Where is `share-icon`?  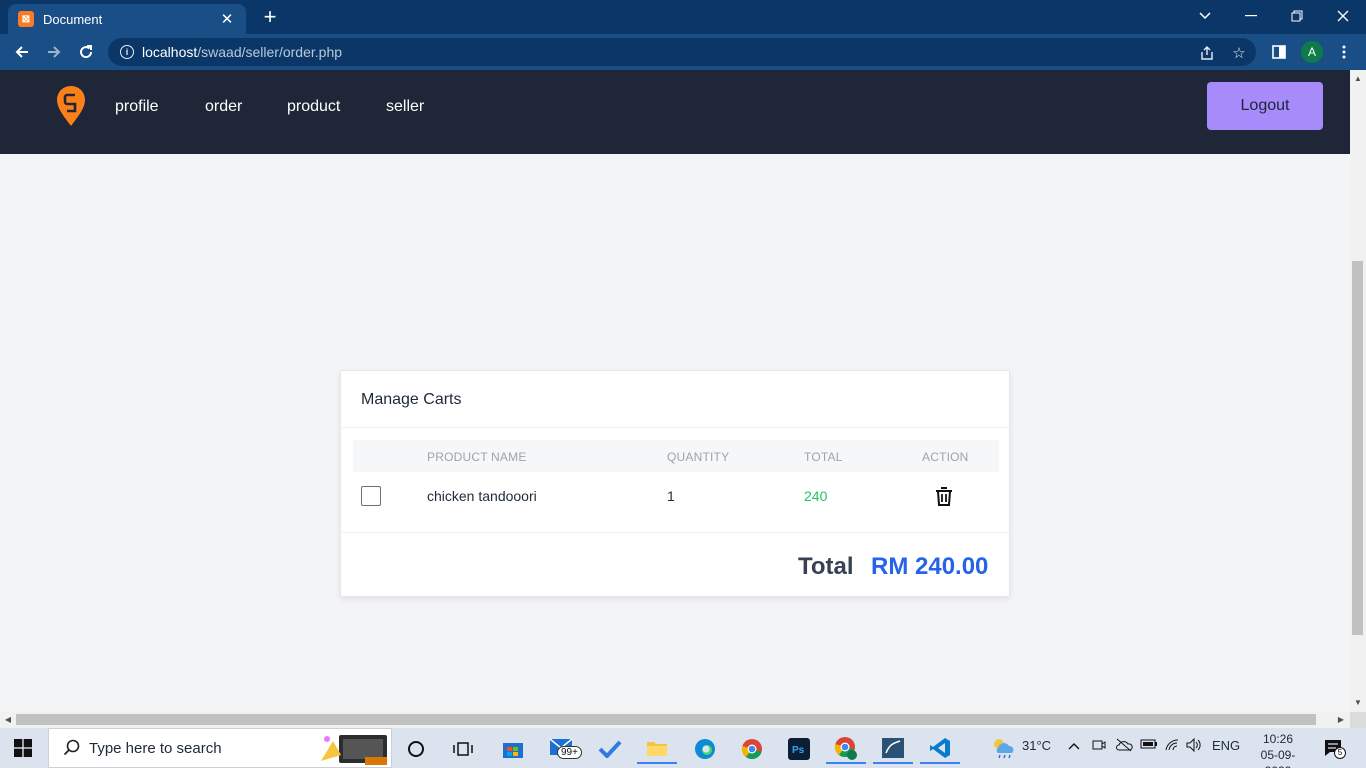 share-icon is located at coordinates (1207, 53).